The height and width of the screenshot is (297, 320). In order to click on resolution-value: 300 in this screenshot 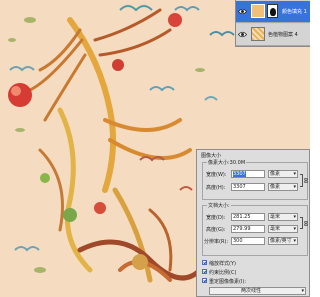, I will do `click(238, 241)`.